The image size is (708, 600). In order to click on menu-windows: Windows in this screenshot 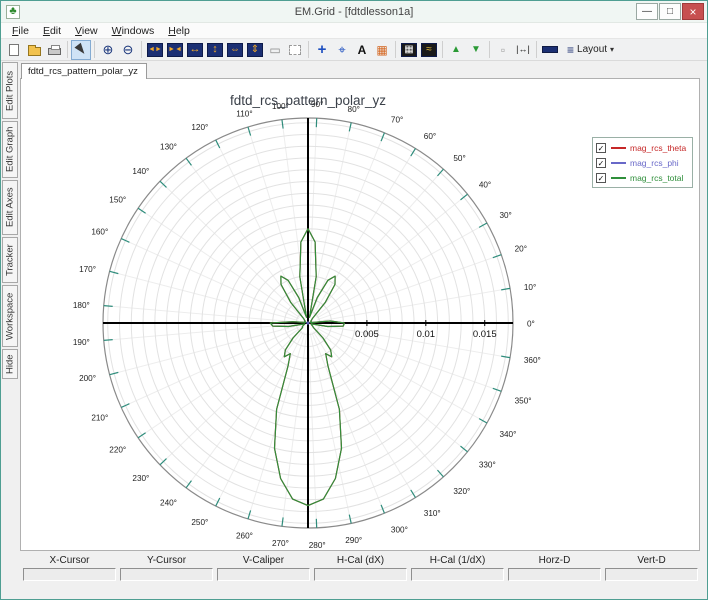, I will do `click(133, 31)`.